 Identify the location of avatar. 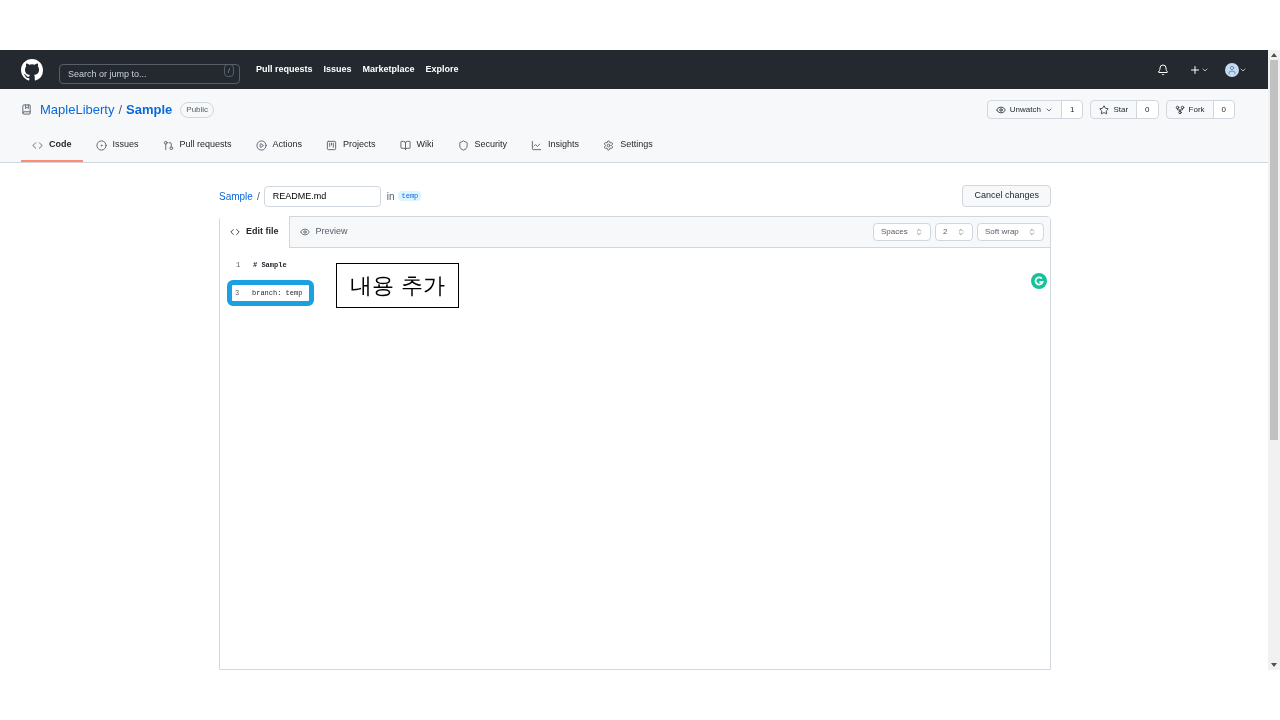
(1232, 69).